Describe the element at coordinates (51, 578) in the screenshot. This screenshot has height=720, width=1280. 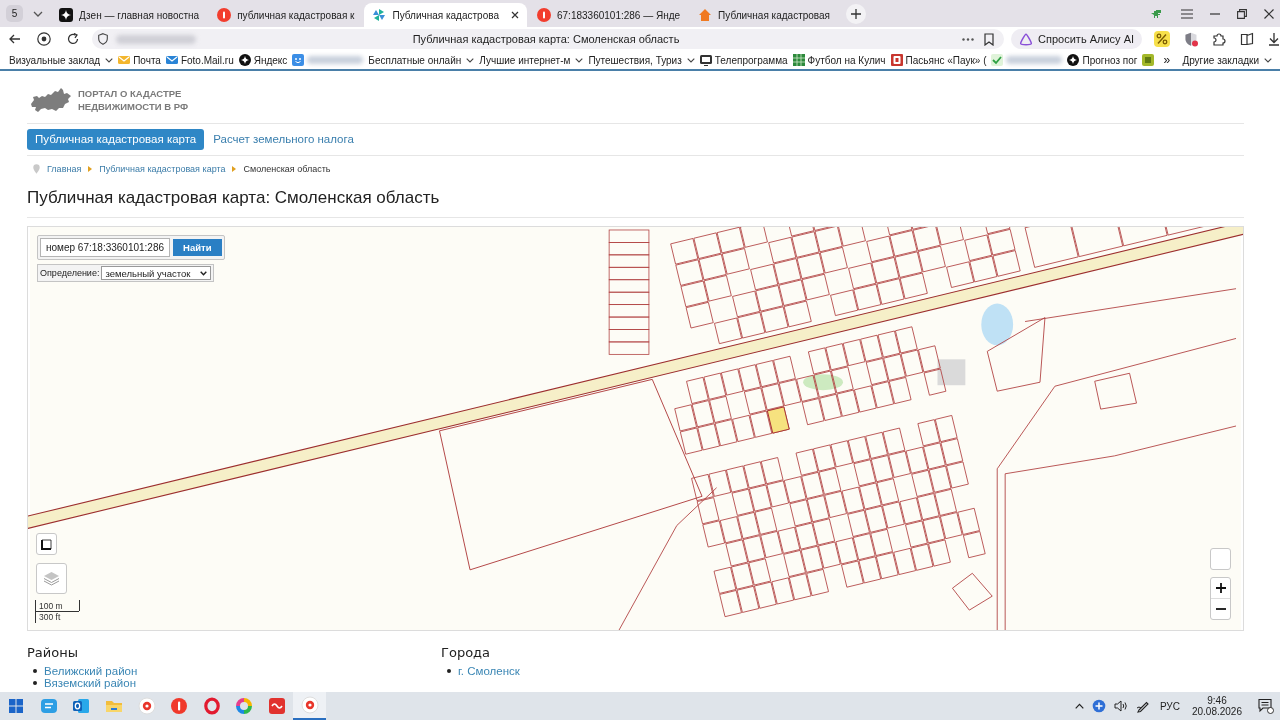
I see `layers-icon` at that location.